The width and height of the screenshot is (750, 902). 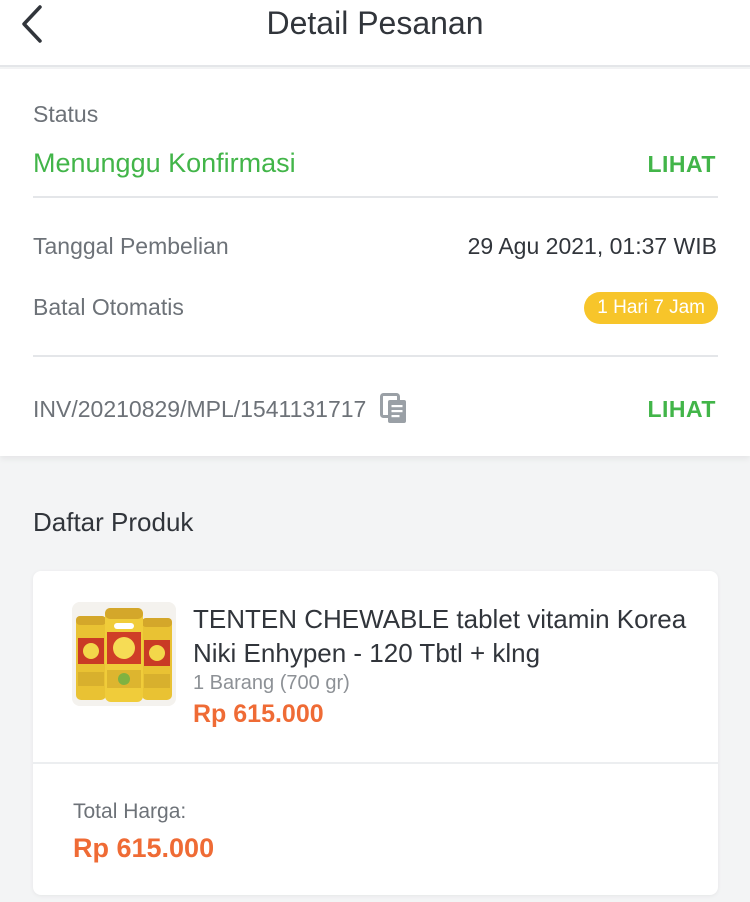 What do you see at coordinates (681, 409) in the screenshot?
I see `invoice-detail-link: LIHAT` at bounding box center [681, 409].